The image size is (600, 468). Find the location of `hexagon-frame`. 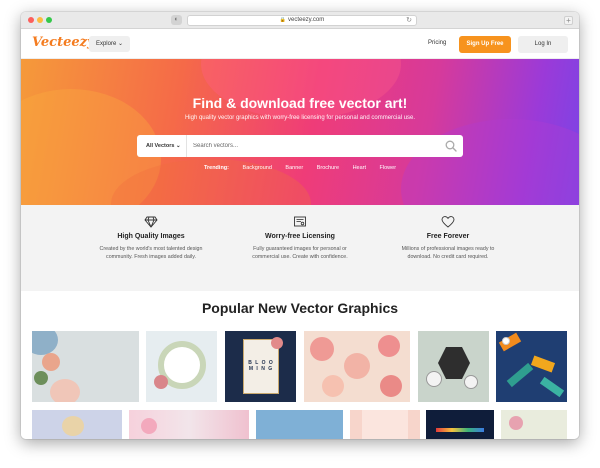

hexagon-frame is located at coordinates (454, 363).